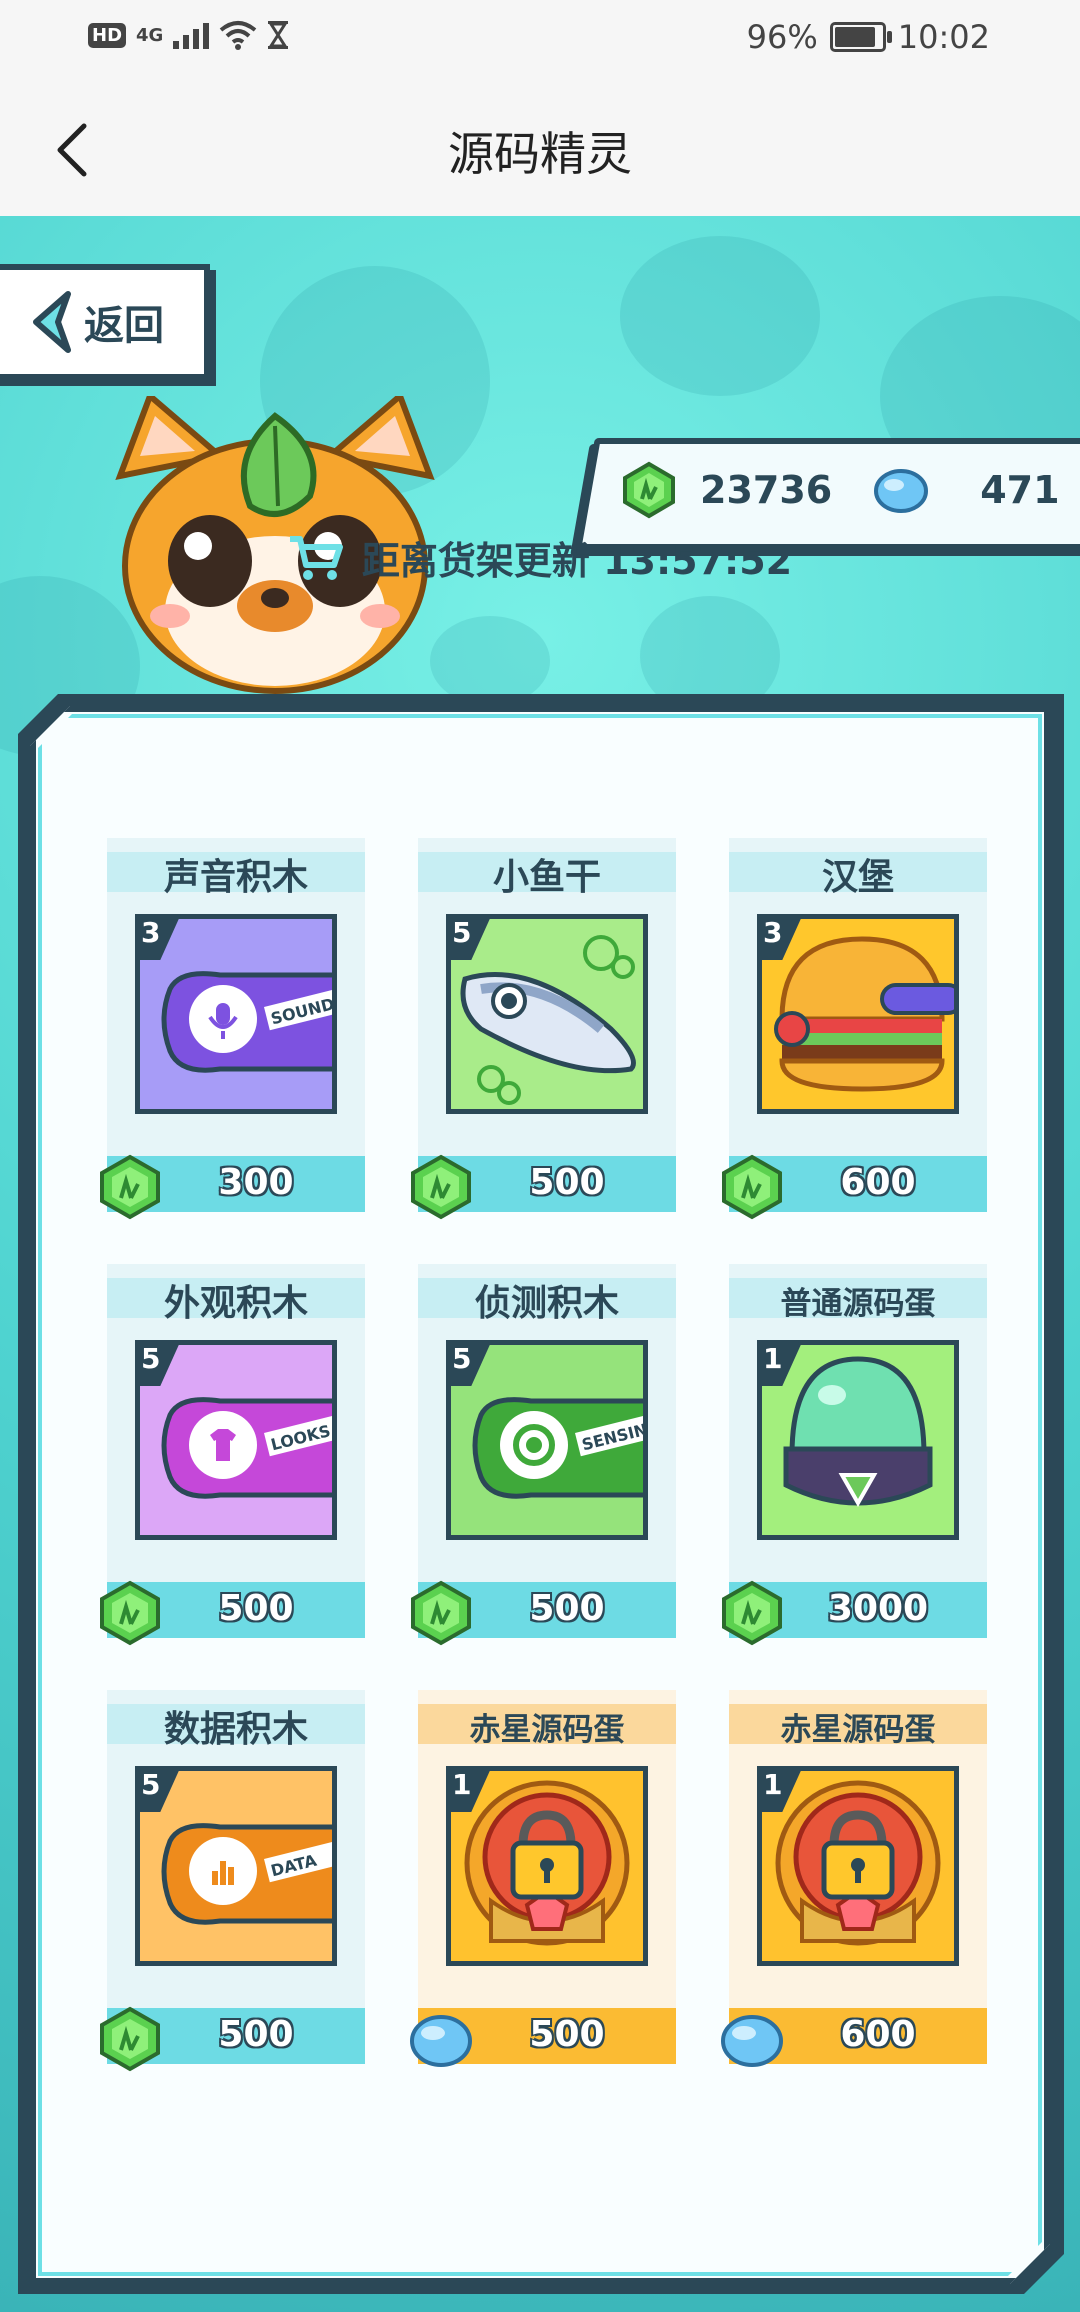 This screenshot has width=1080, height=2312. I want to click on shelf-timer-text: 距离货架更新 13:57:52, so click(577, 561).